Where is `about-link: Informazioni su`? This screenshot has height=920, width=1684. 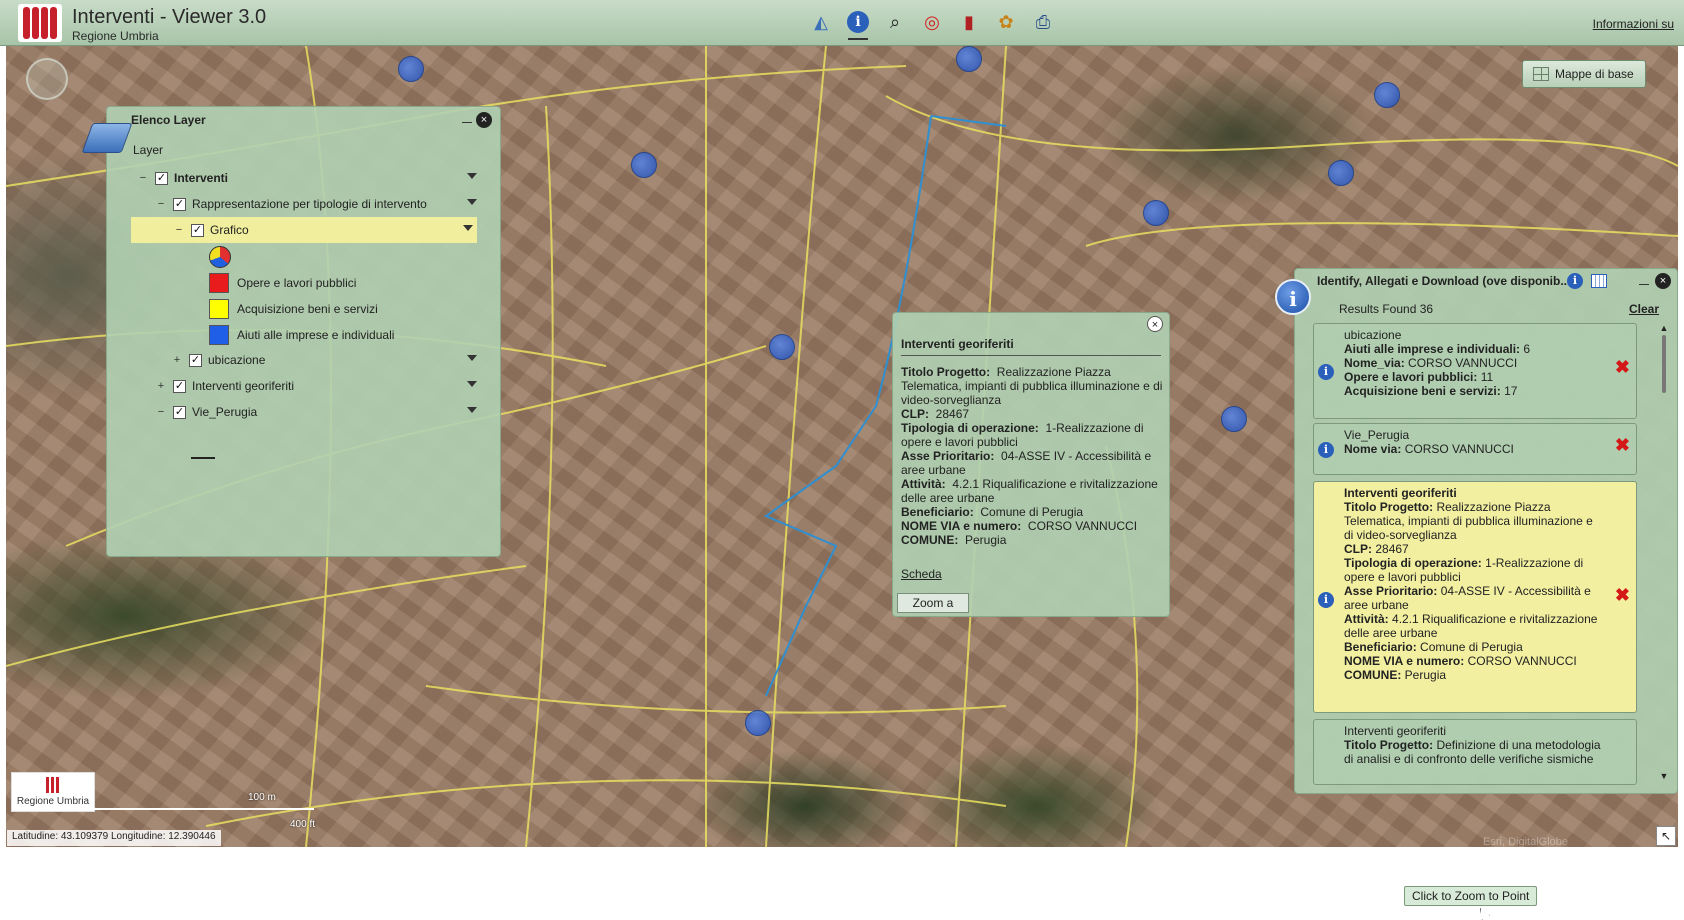
about-link: Informazioni su is located at coordinates (1633, 24).